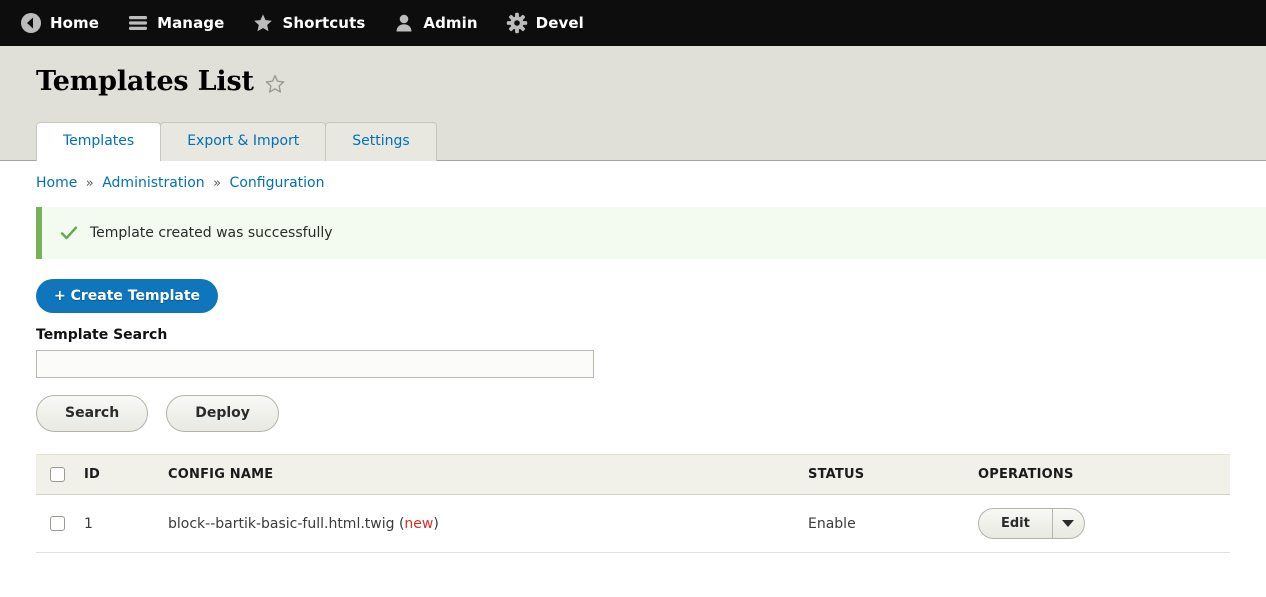 The height and width of the screenshot is (597, 1266). Describe the element at coordinates (1100, 475) in the screenshot. I see `table-header-operations: OPERATIONS` at that location.